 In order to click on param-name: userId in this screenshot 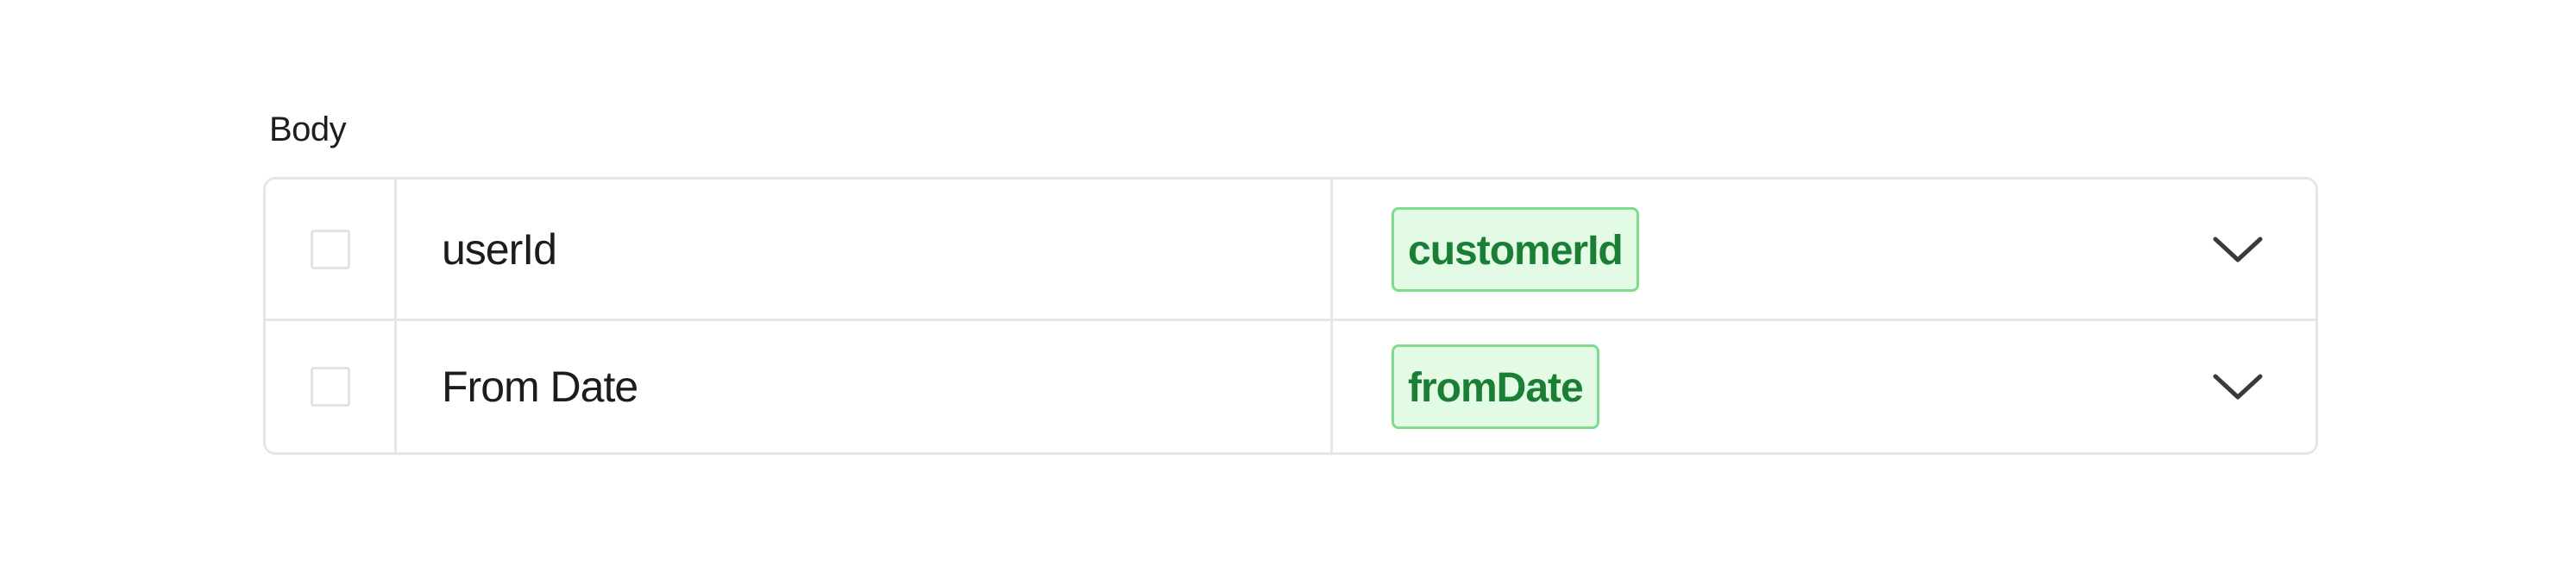, I will do `click(865, 250)`.